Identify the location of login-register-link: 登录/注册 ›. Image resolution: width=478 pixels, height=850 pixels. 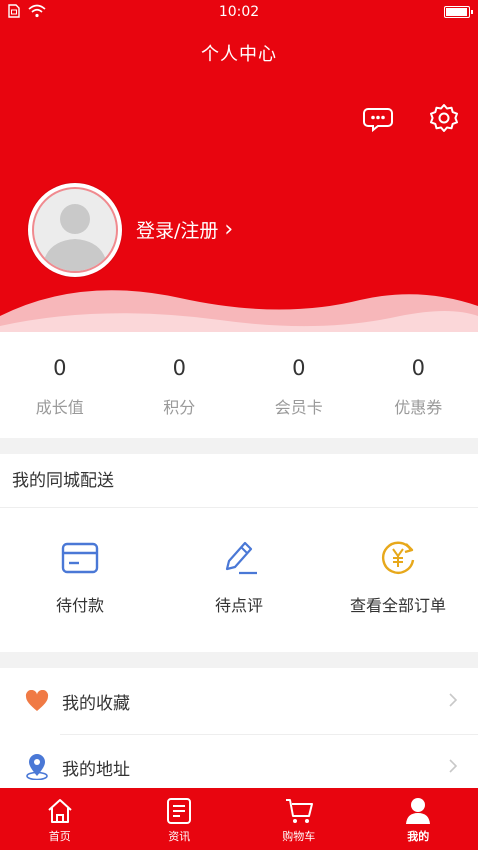
(184, 229).